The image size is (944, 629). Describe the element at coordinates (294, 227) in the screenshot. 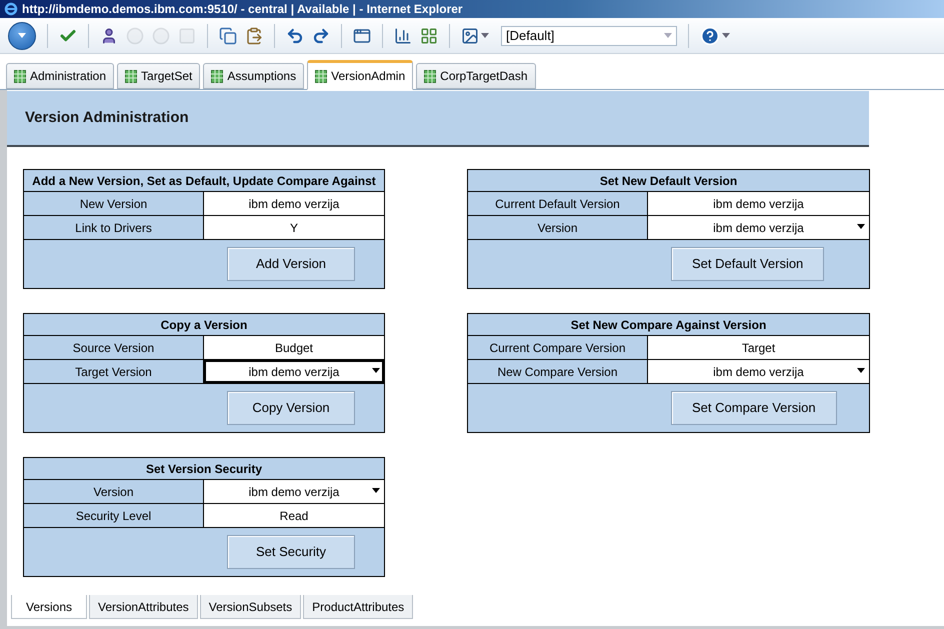

I see `value-field: Y` at that location.